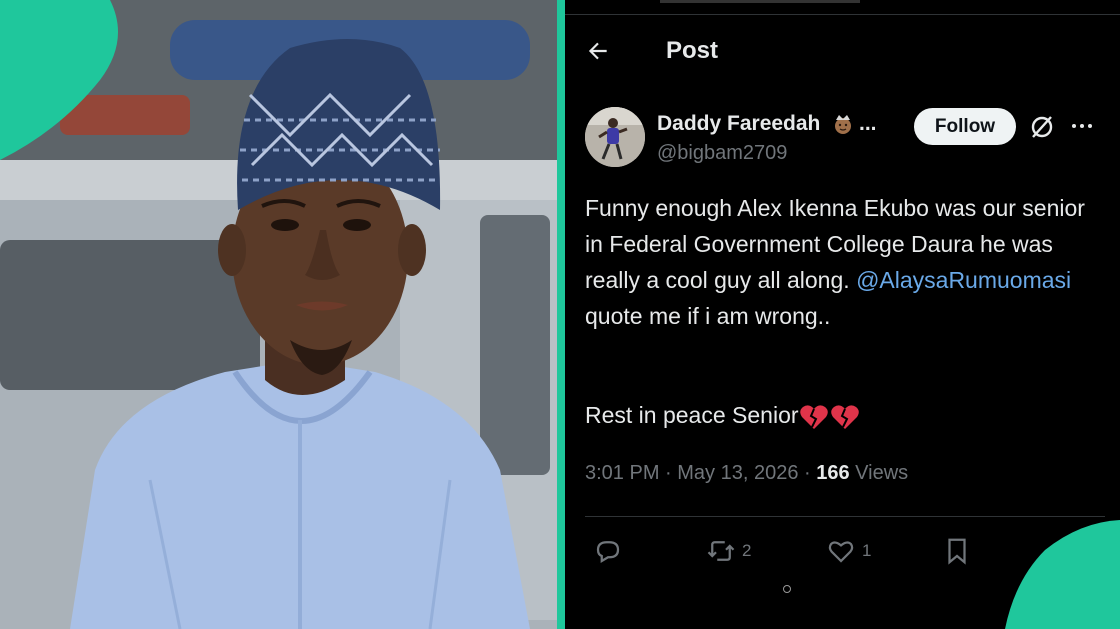 The image size is (1120, 629). Describe the element at coordinates (692, 415) in the screenshot. I see `tweet-rest-text: Rest in peace Senior` at that location.